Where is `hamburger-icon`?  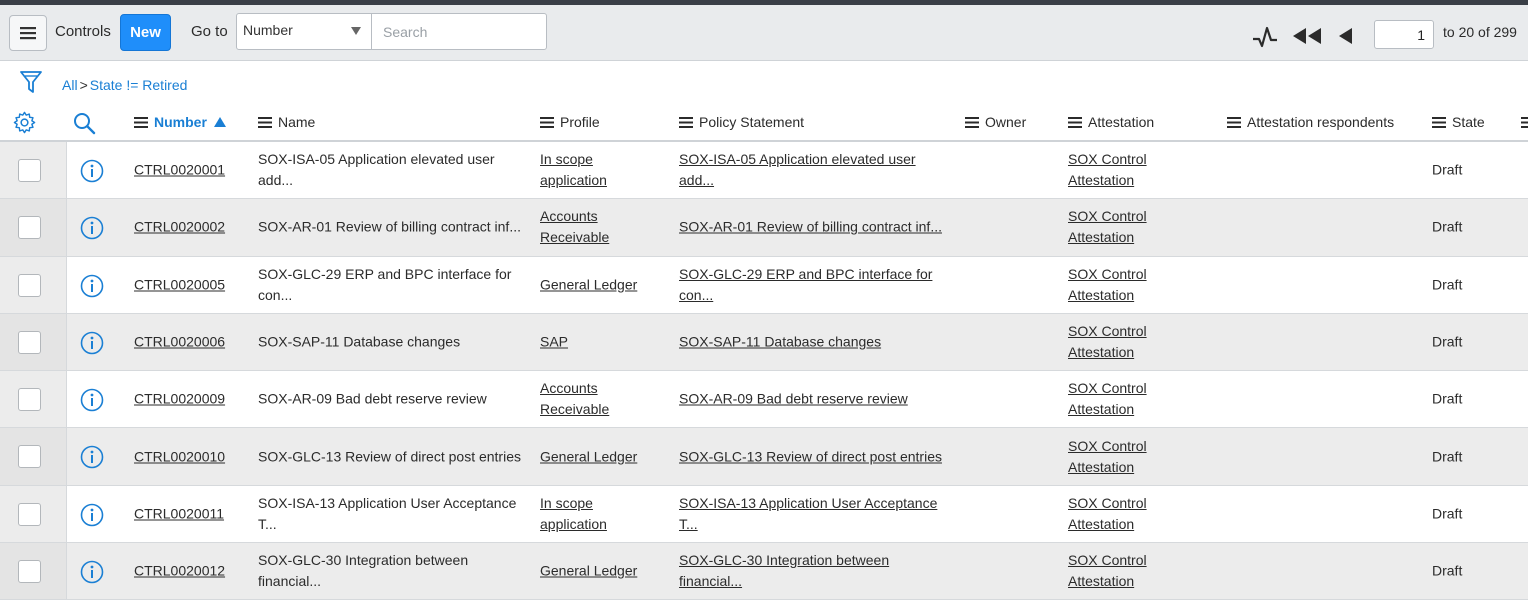
hamburger-icon is located at coordinates (28, 33).